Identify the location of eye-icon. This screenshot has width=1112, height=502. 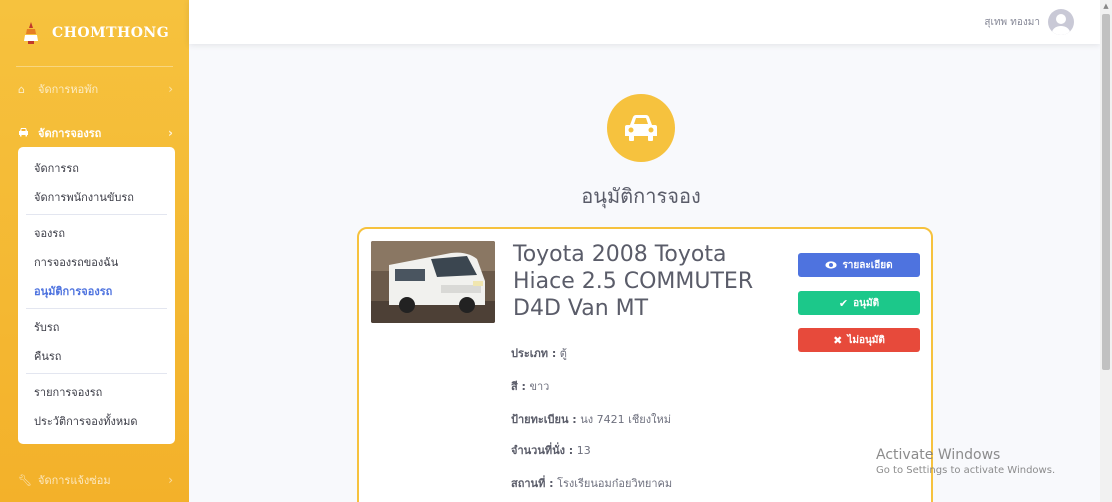
(831, 265).